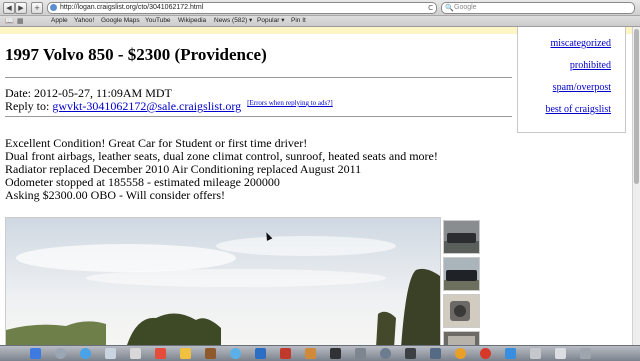 This screenshot has width=640, height=361. Describe the element at coordinates (435, 353) in the screenshot. I see `utility-icon` at that location.